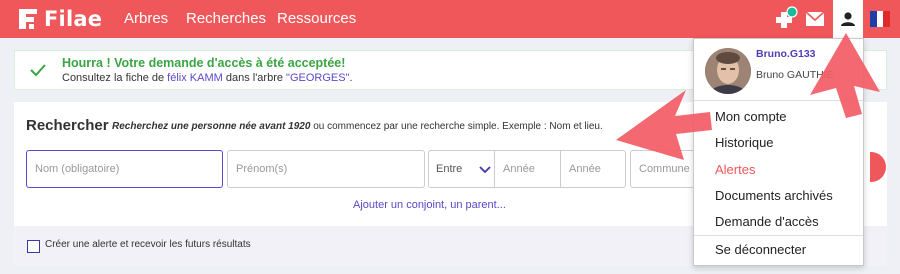  Describe the element at coordinates (760, 249) in the screenshot. I see `menu-item-logout: Se déconnecter` at that location.